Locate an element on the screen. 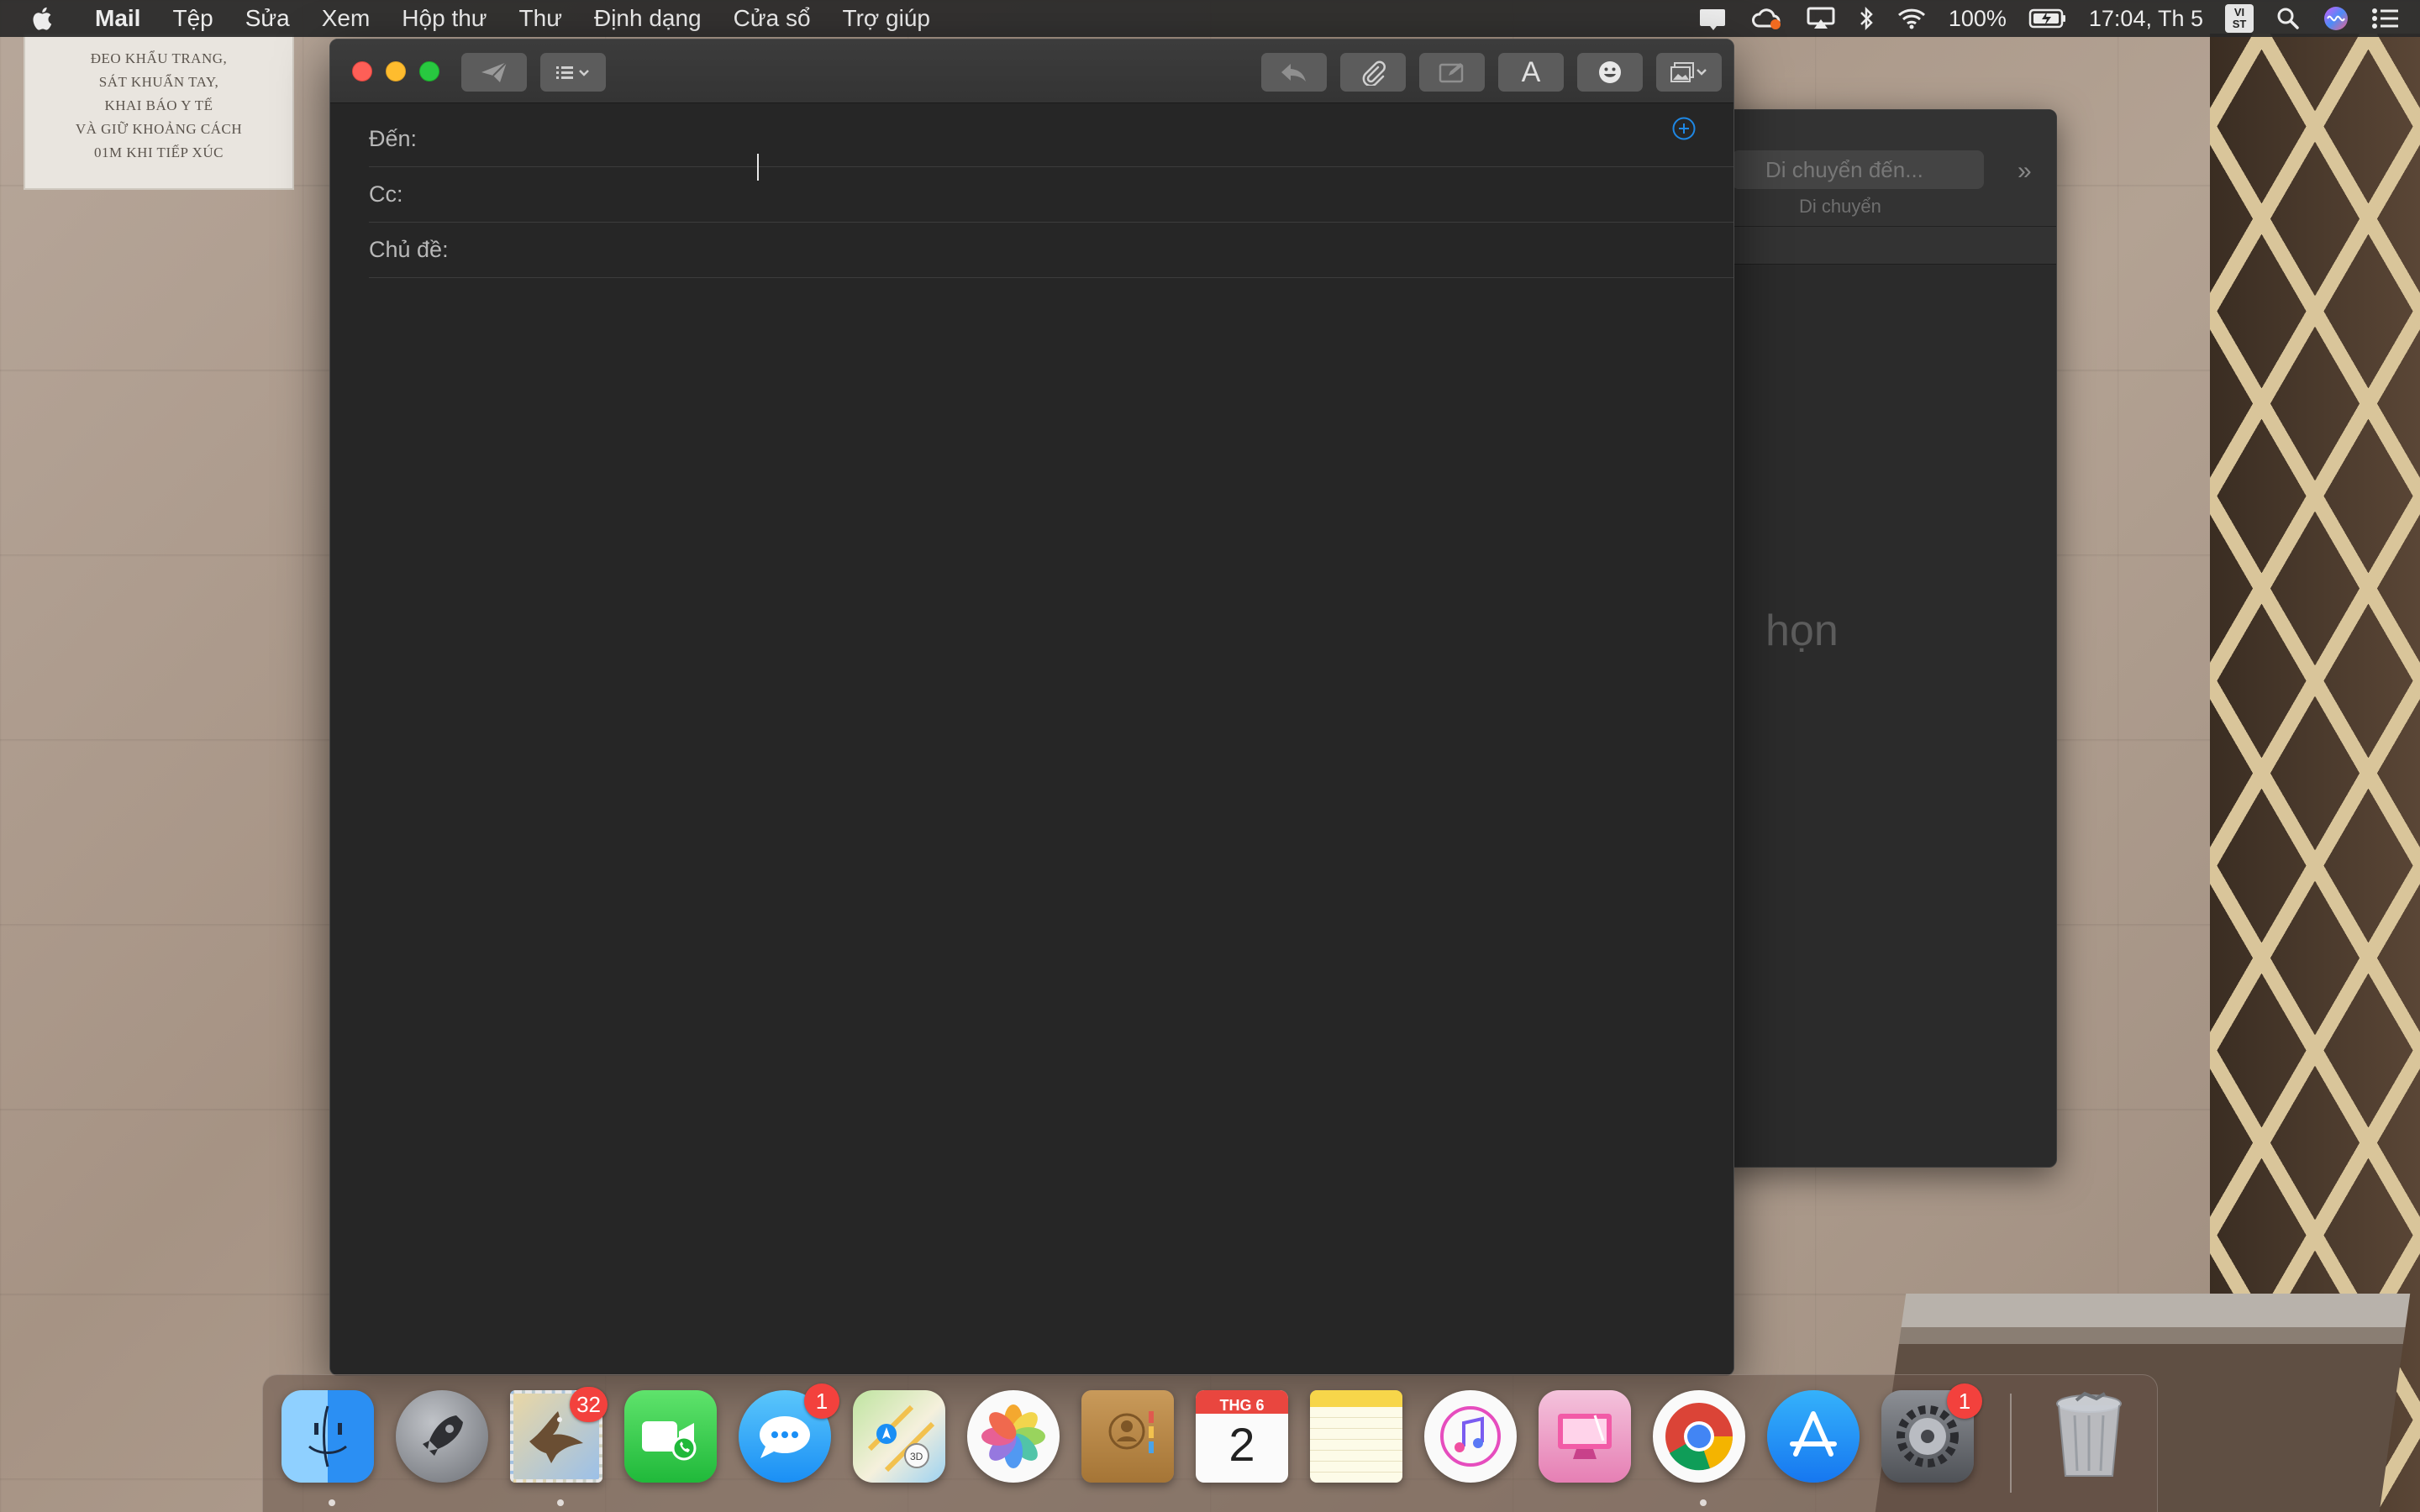 The width and height of the screenshot is (2420, 1512). minimize-window-button is located at coordinates (396, 71).